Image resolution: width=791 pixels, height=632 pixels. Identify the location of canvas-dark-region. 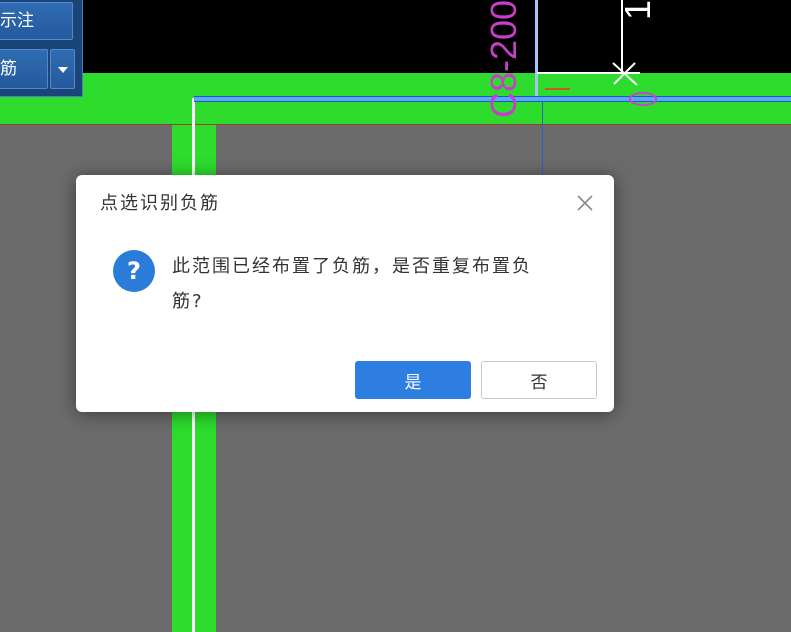
(395, 36).